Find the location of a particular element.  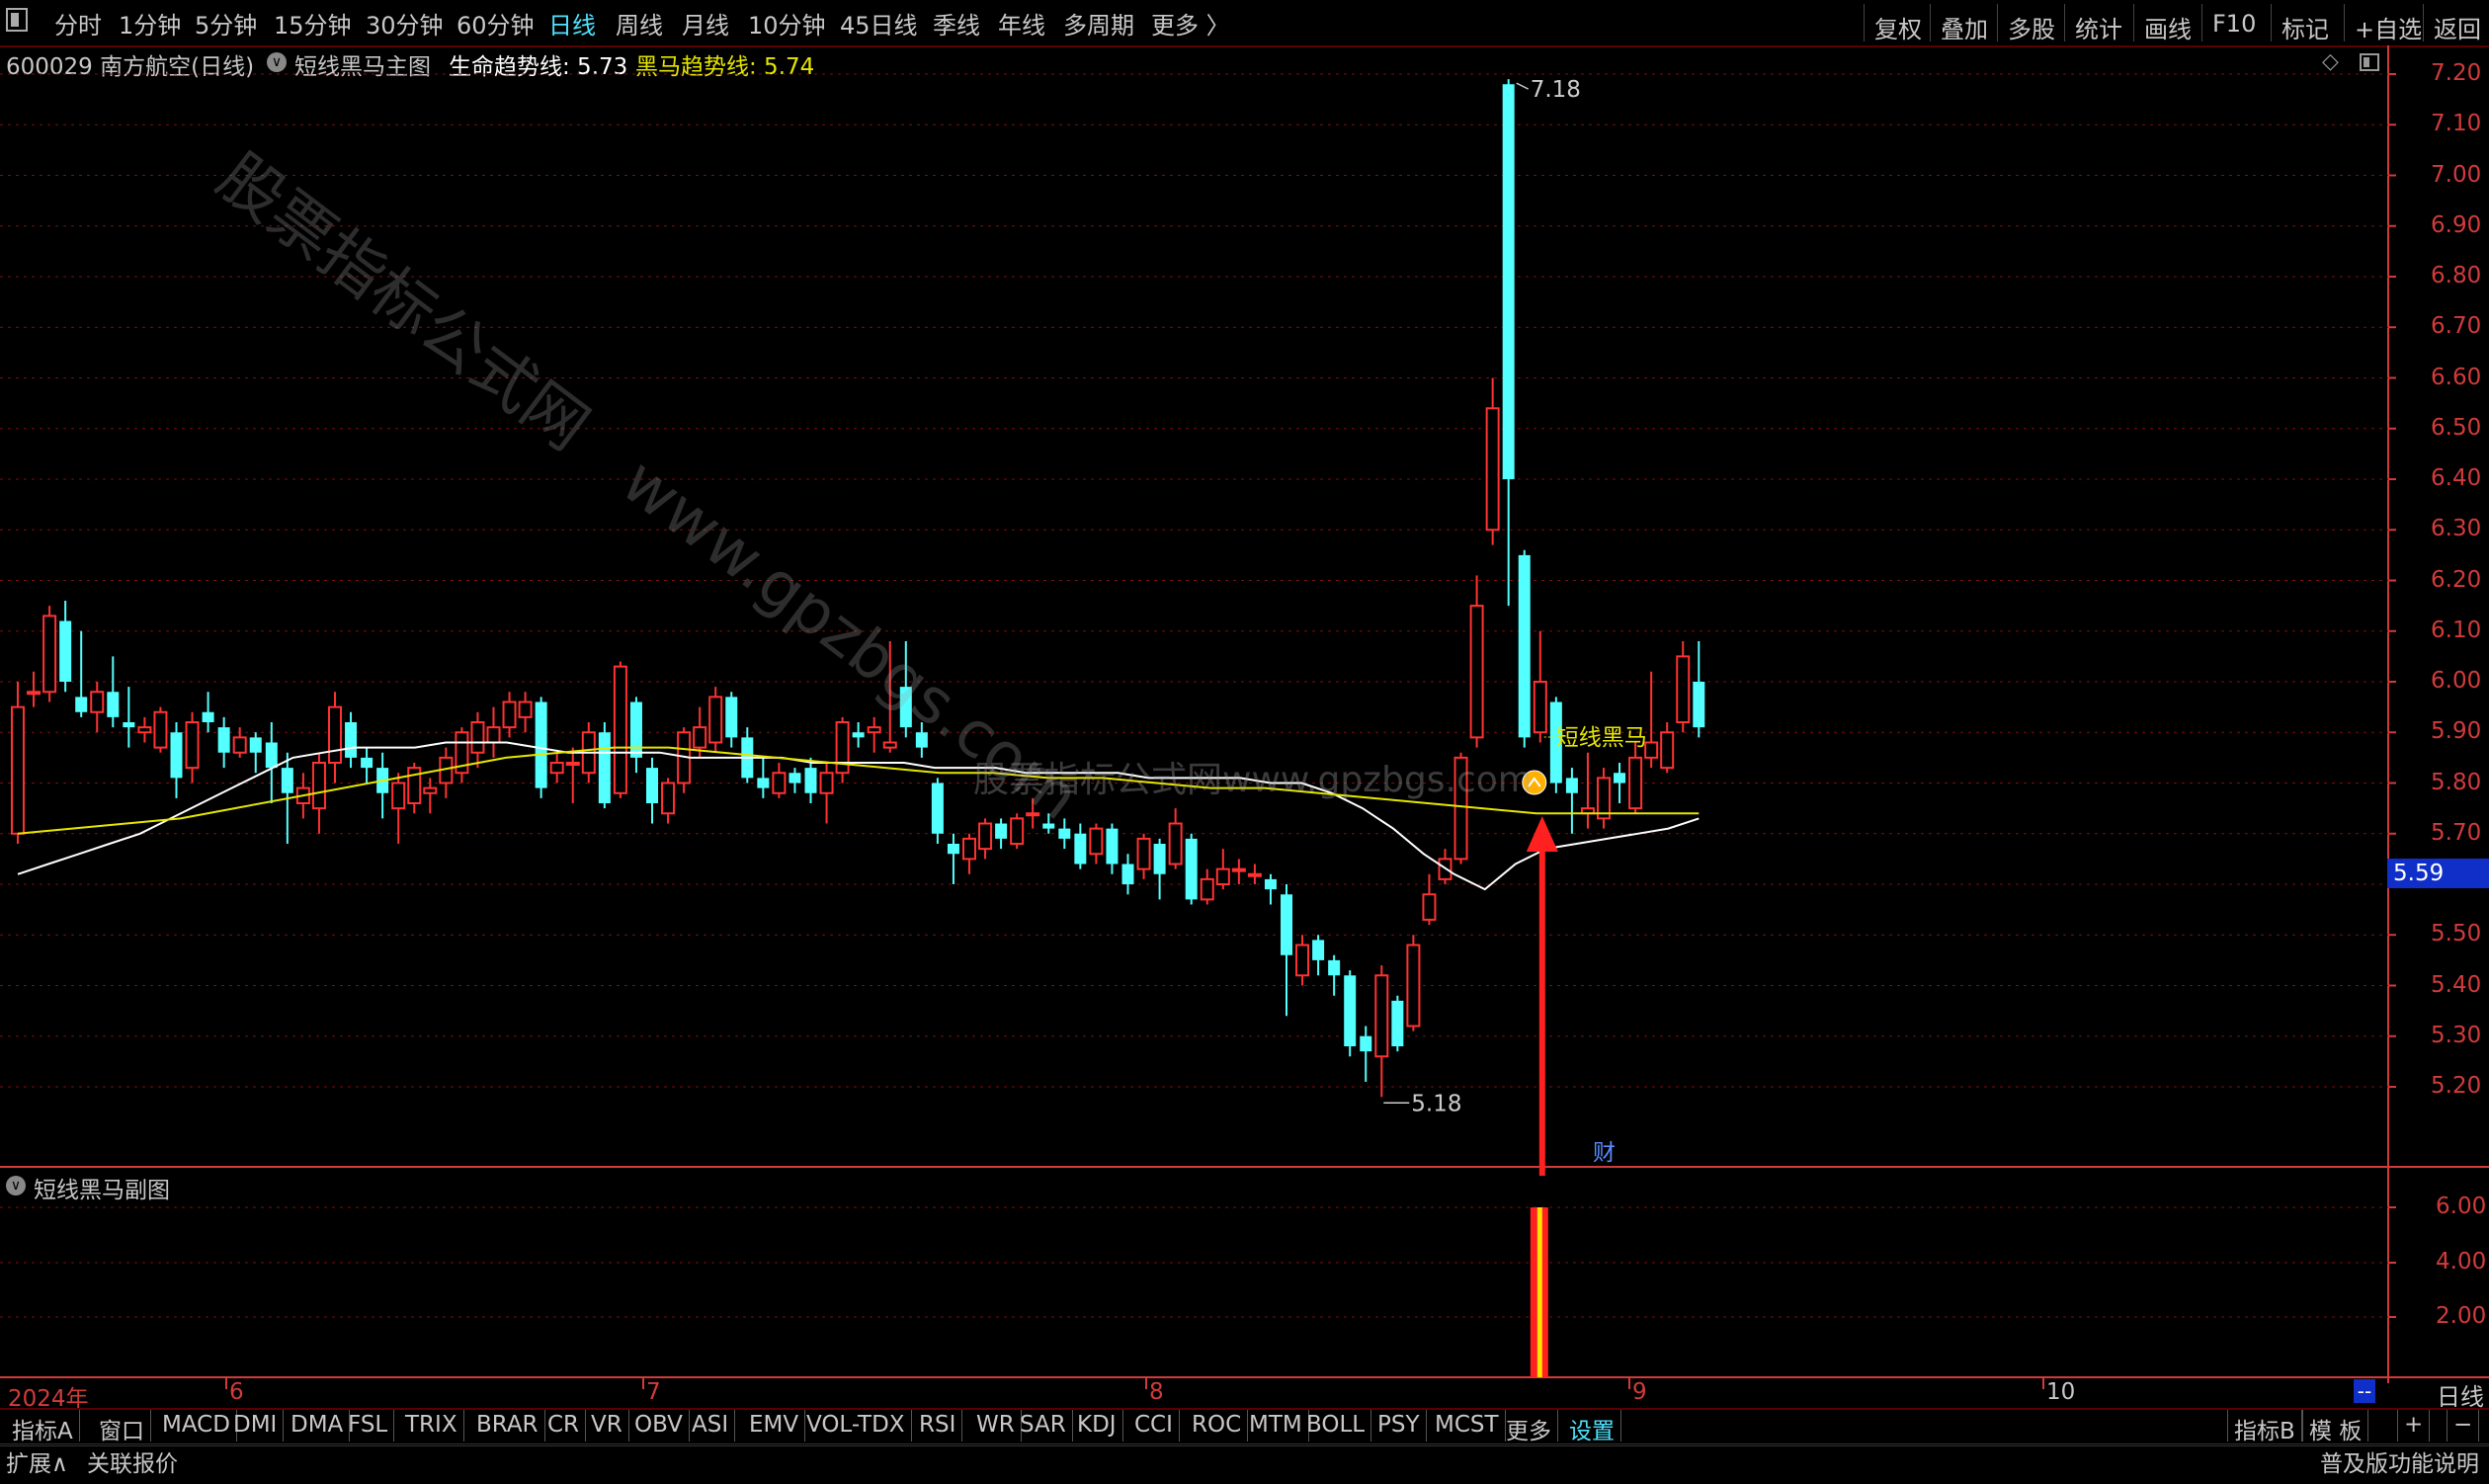

indicator-right-tab: + is located at coordinates (2414, 1426).